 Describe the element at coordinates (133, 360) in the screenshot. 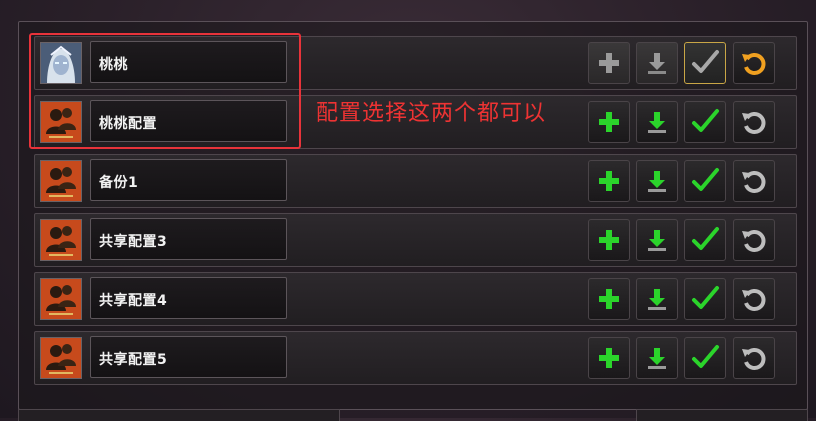

I see `profile-name-label: 共享配置5` at that location.